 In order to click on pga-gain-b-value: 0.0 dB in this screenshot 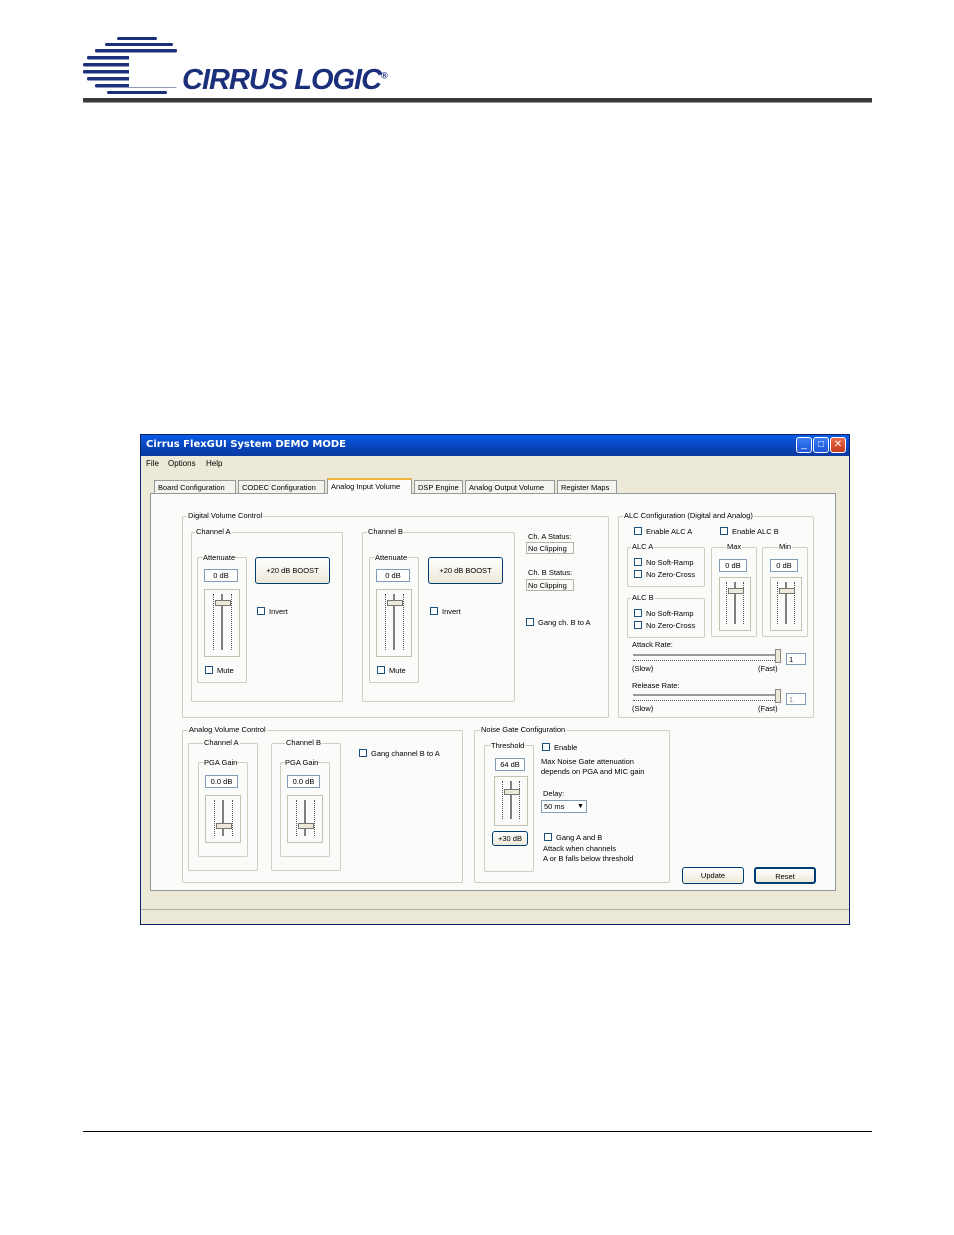, I will do `click(303, 781)`.